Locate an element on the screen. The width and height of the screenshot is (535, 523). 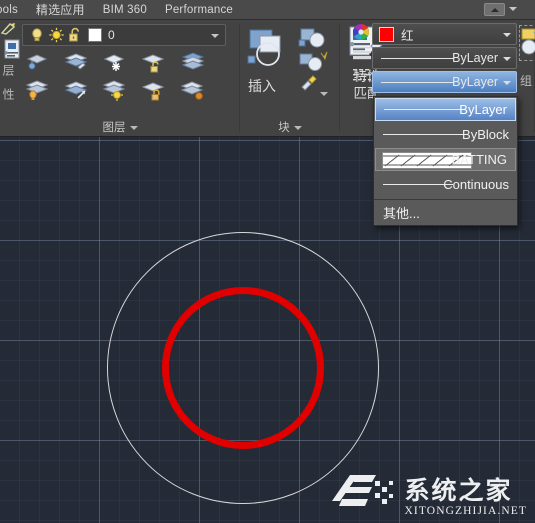
linetype-option-bylayer: ByLayer is located at coordinates (445, 109).